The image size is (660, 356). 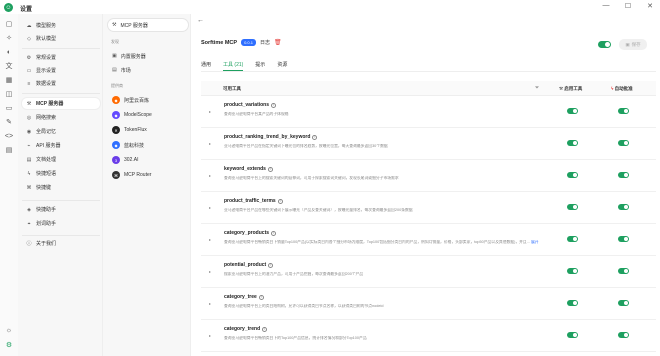 I want to click on nav-item-model-service: ☁ 模型服务, so click(x=61, y=25).